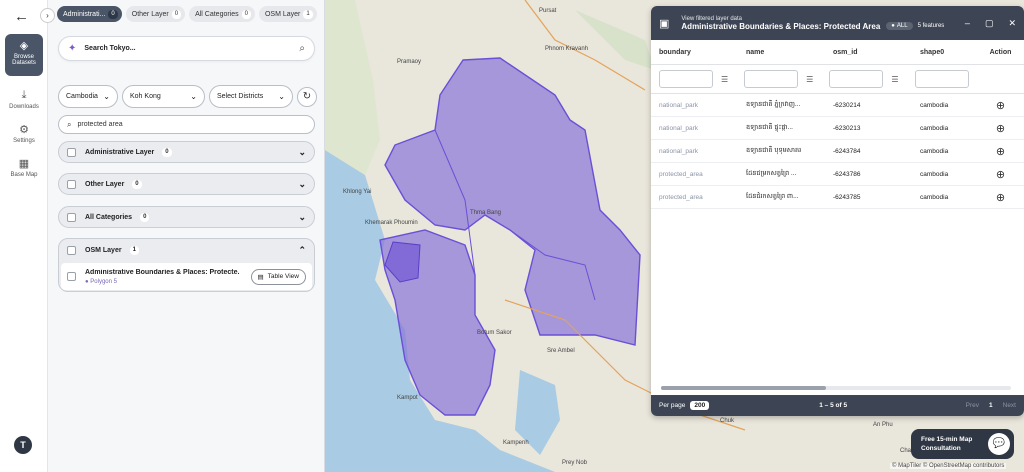 The width and height of the screenshot is (1024, 472). I want to click on download-icon: ⤓, so click(24, 95).